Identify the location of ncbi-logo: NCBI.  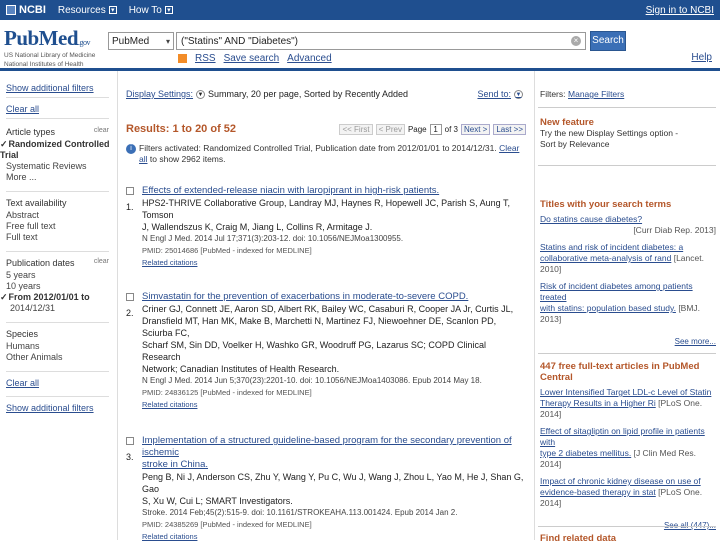
(23, 10).